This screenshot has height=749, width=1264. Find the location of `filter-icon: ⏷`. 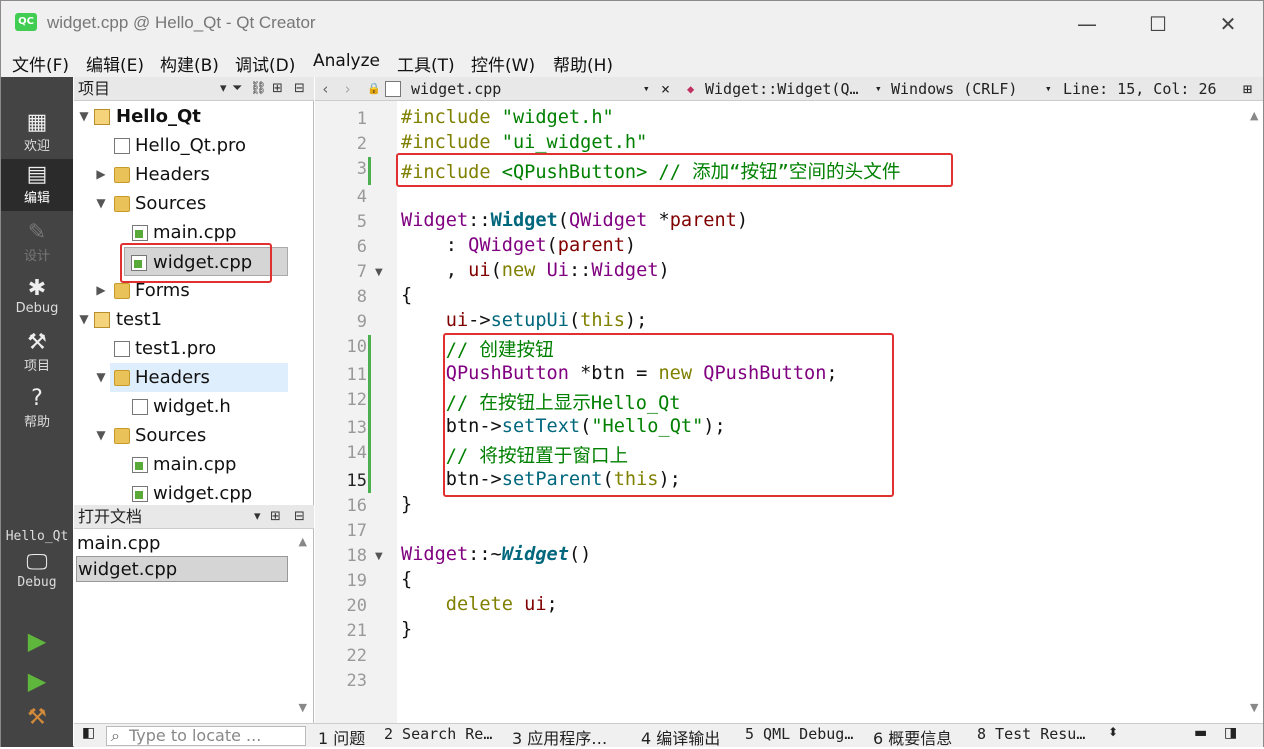

filter-icon: ⏷ is located at coordinates (237, 89).